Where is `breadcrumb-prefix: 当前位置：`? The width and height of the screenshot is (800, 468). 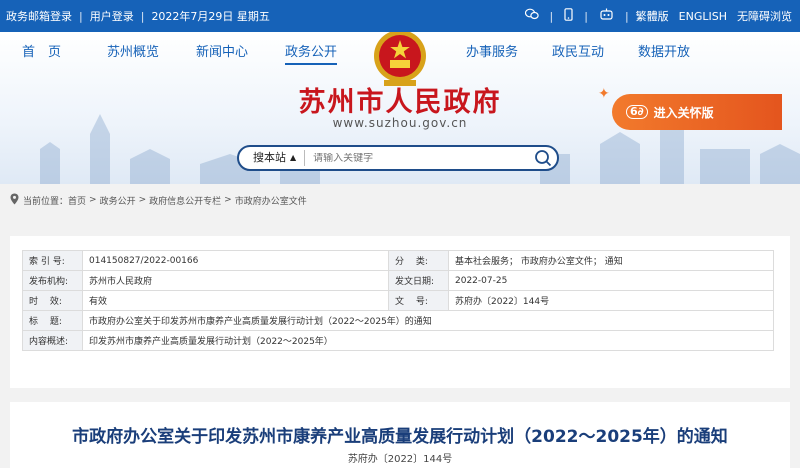 breadcrumb-prefix: 当前位置： is located at coordinates (46, 201).